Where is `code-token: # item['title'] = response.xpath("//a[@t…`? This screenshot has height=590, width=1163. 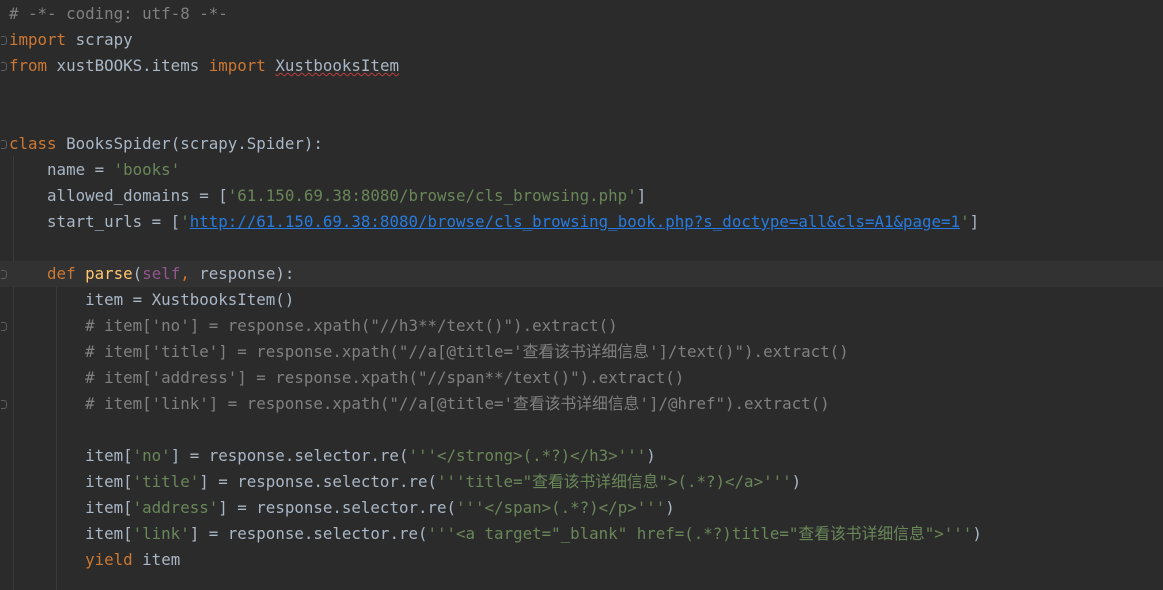 code-token: # item['title'] = response.xpath("//a[@t… is located at coordinates (429, 351).